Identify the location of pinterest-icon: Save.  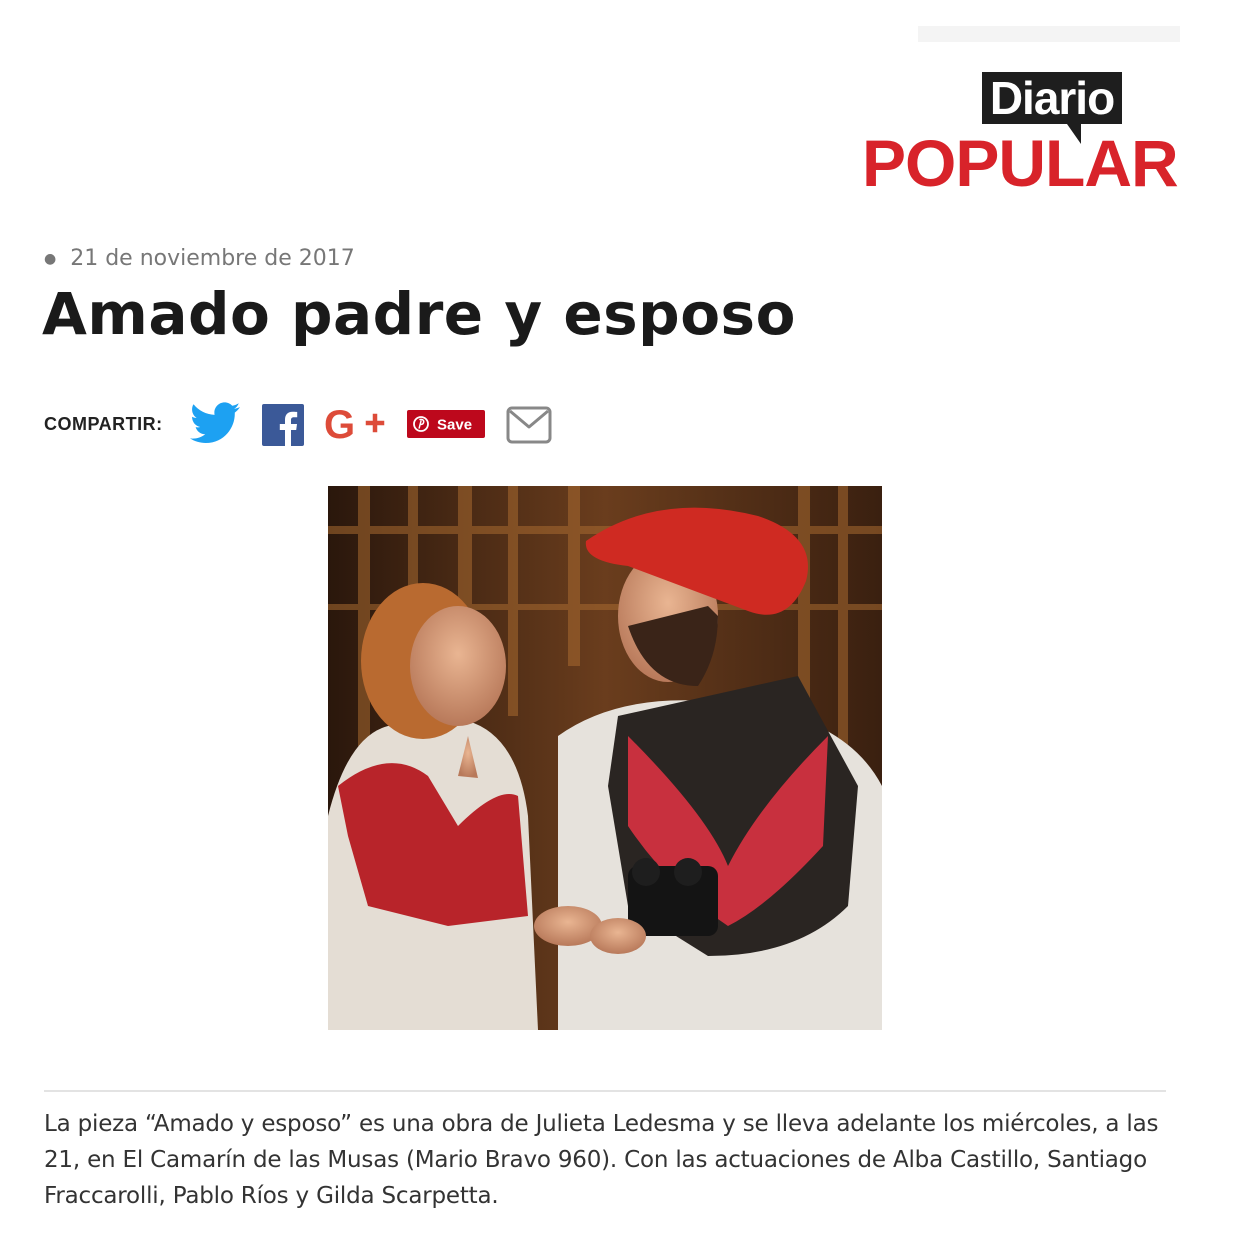
(446, 424).